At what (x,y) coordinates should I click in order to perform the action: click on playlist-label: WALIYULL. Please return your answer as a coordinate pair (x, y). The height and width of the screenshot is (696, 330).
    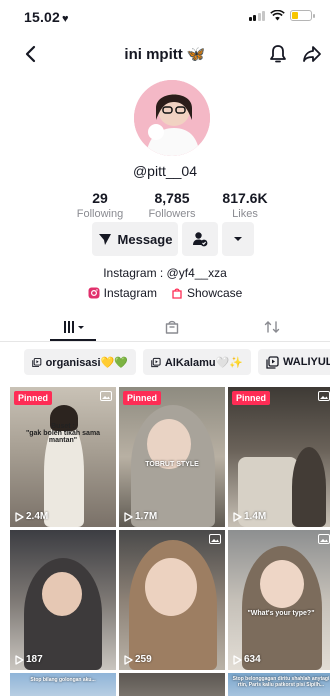
    Looking at the image, I should click on (306, 362).